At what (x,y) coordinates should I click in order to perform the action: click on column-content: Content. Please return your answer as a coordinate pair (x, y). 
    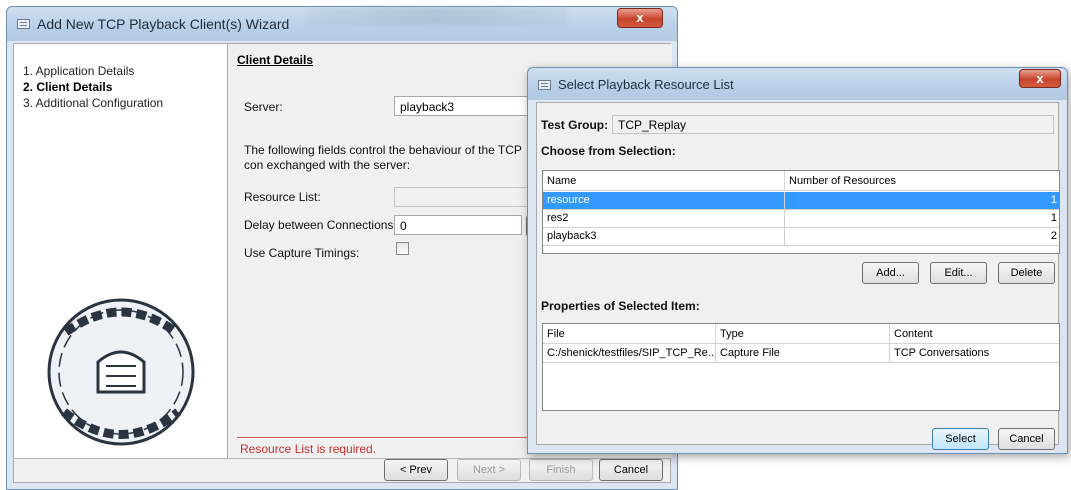
    Looking at the image, I should click on (975, 334).